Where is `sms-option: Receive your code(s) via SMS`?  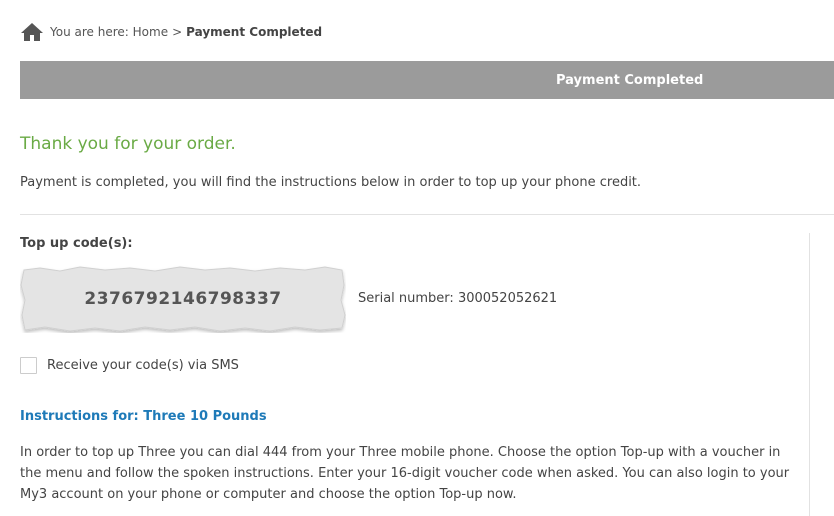
sms-option: Receive your code(s) via SMS is located at coordinates (129, 365).